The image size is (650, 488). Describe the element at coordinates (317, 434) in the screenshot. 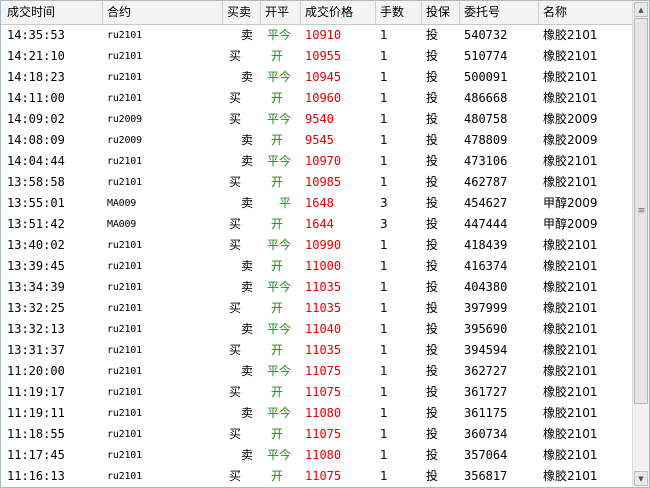

I see `table-row: 11:18:55 ru2101 买 开 11075 1 投 360734 橡胶2101` at that location.